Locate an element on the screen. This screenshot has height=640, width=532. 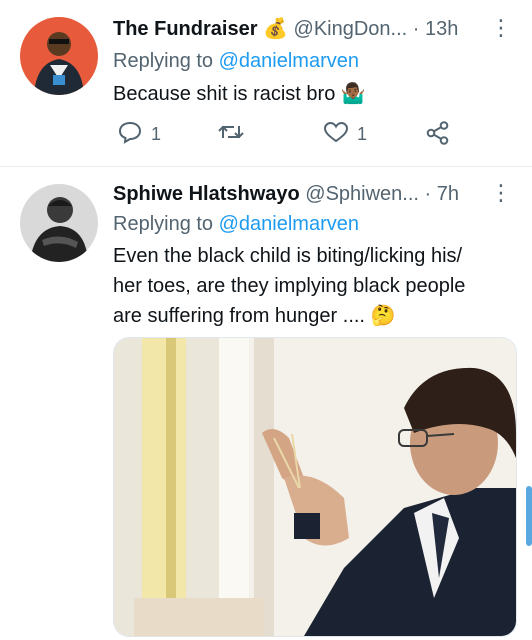
like-button: 1 is located at coordinates (345, 134).